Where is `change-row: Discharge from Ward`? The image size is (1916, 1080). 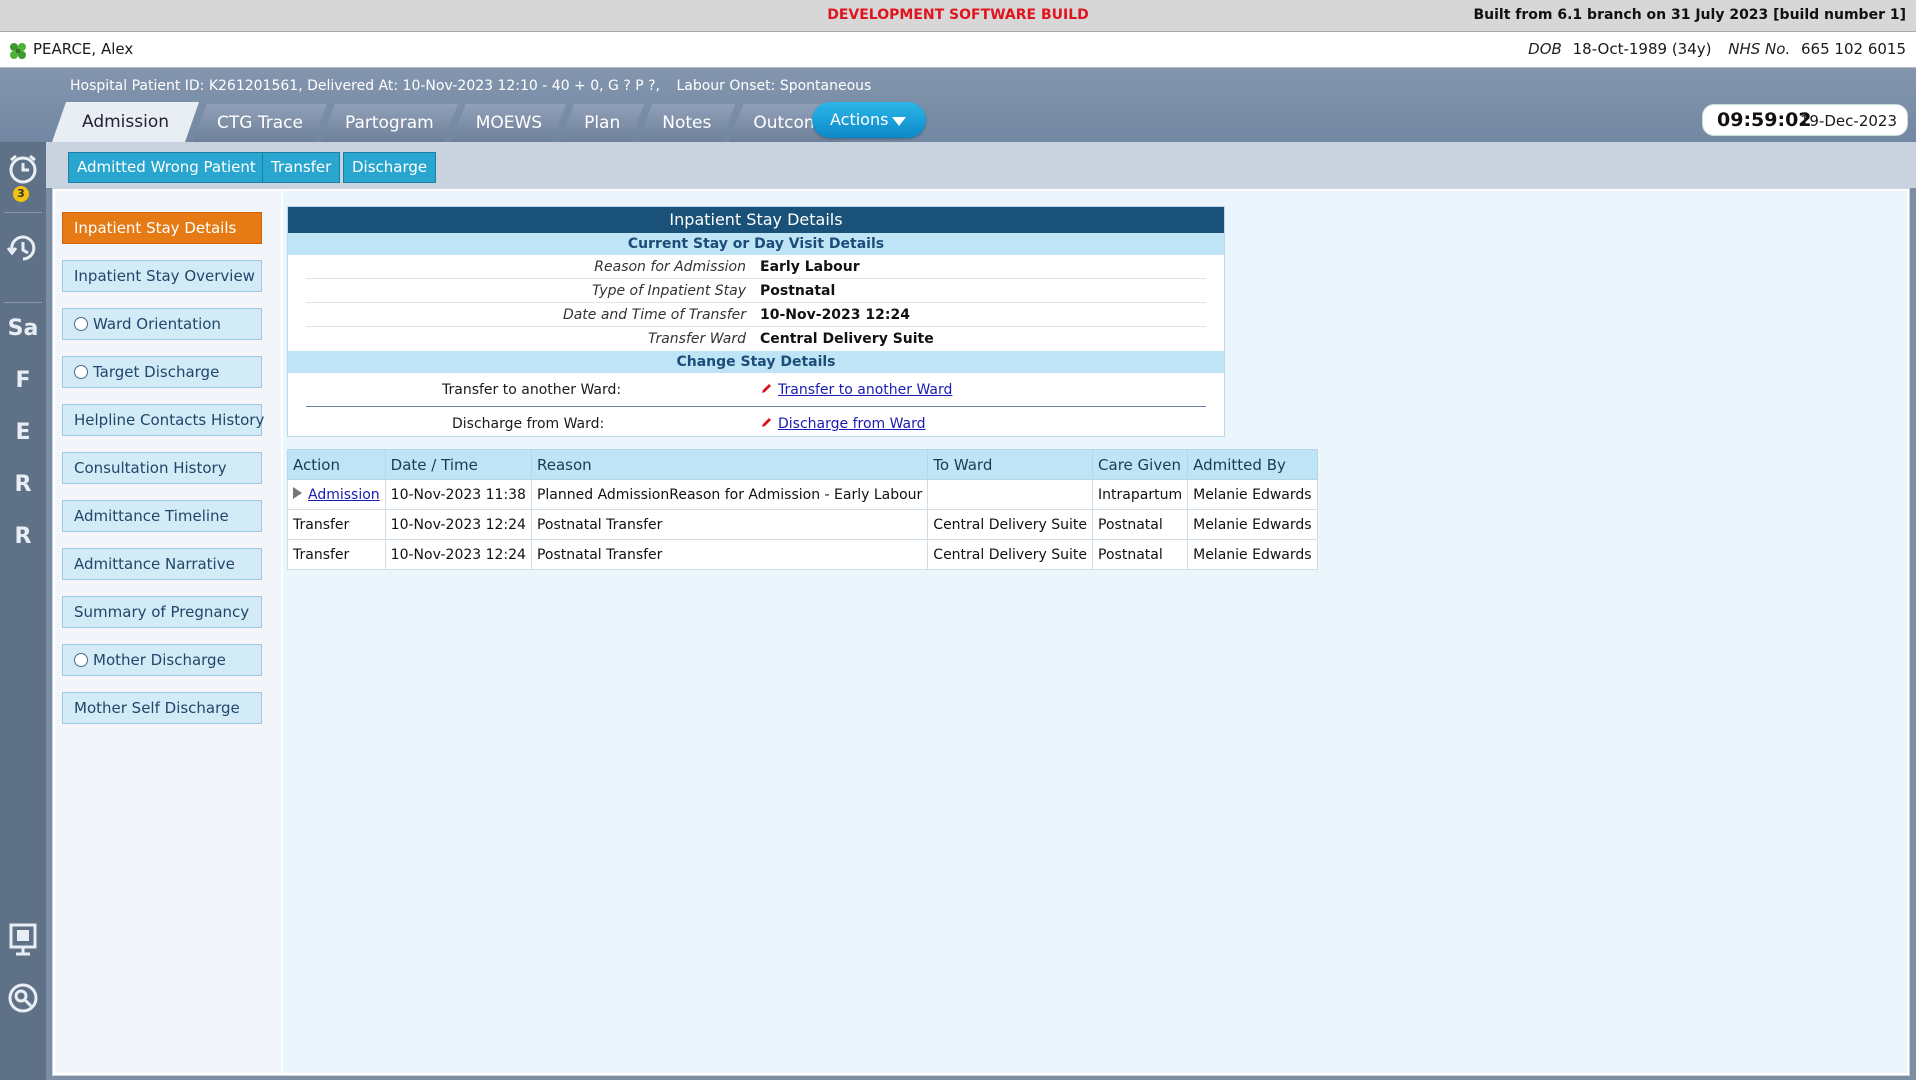 change-row: Discharge from Ward is located at coordinates (756, 424).